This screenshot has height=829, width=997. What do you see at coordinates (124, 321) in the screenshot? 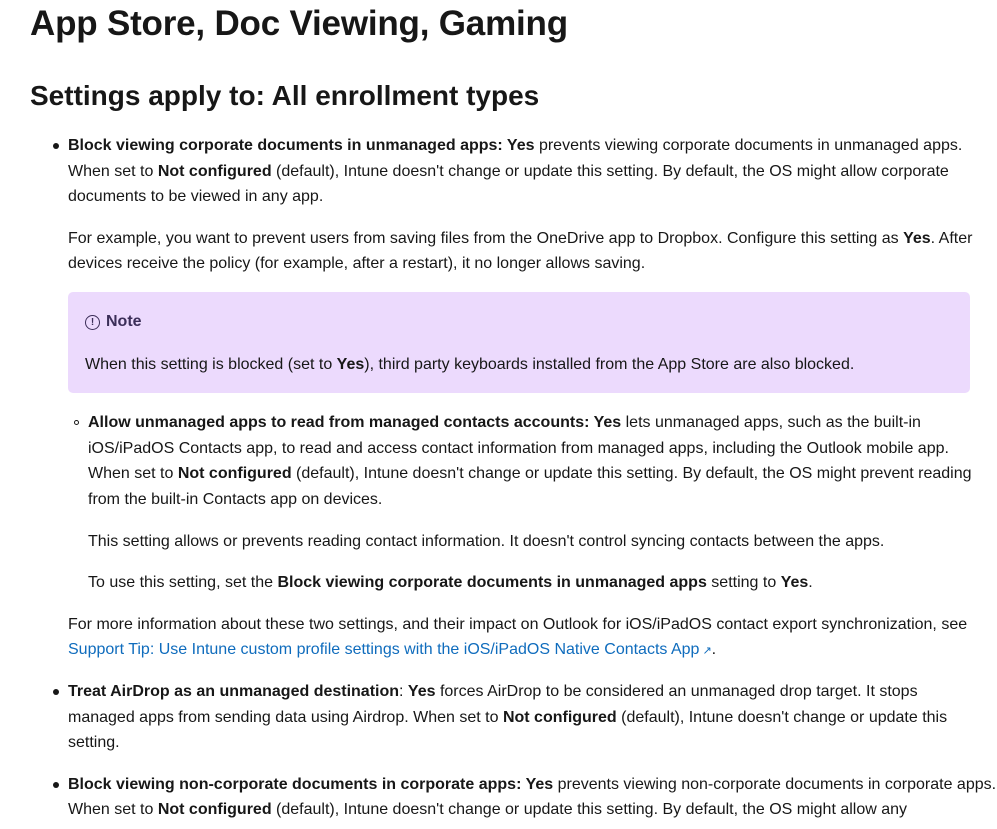
I see `note-title-text: Note` at bounding box center [124, 321].